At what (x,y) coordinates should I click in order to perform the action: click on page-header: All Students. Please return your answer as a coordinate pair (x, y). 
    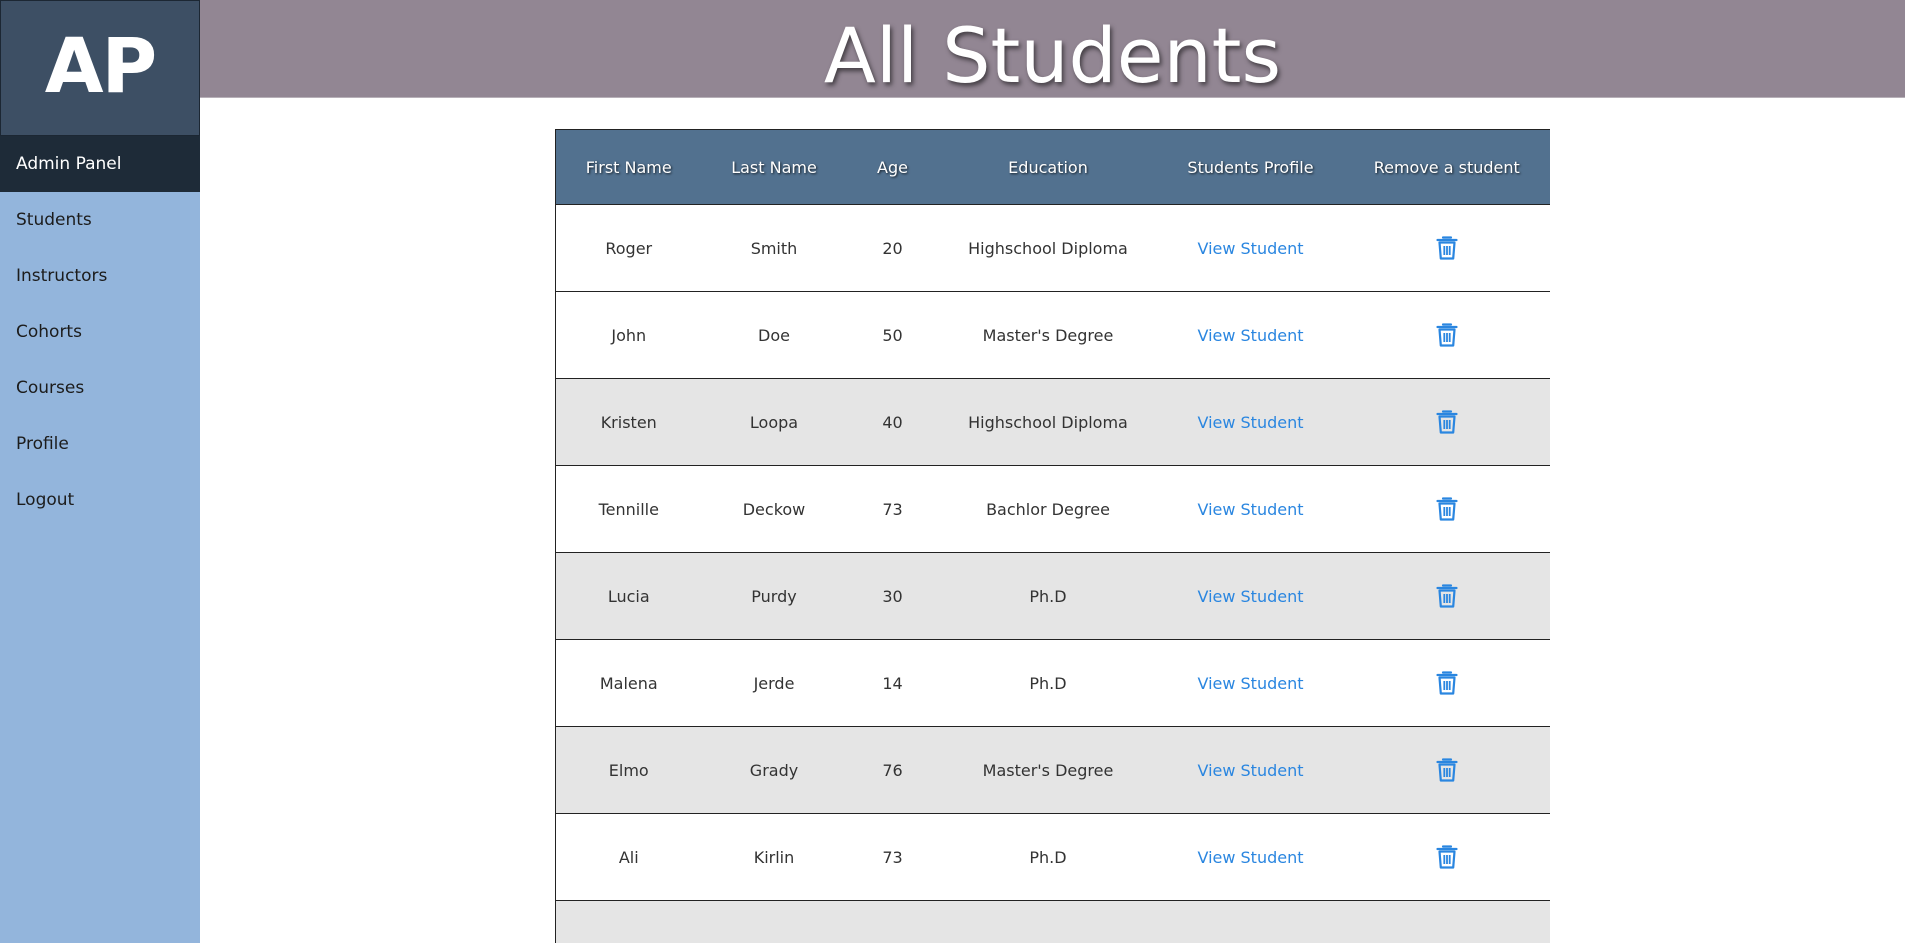
    Looking at the image, I should click on (1052, 50).